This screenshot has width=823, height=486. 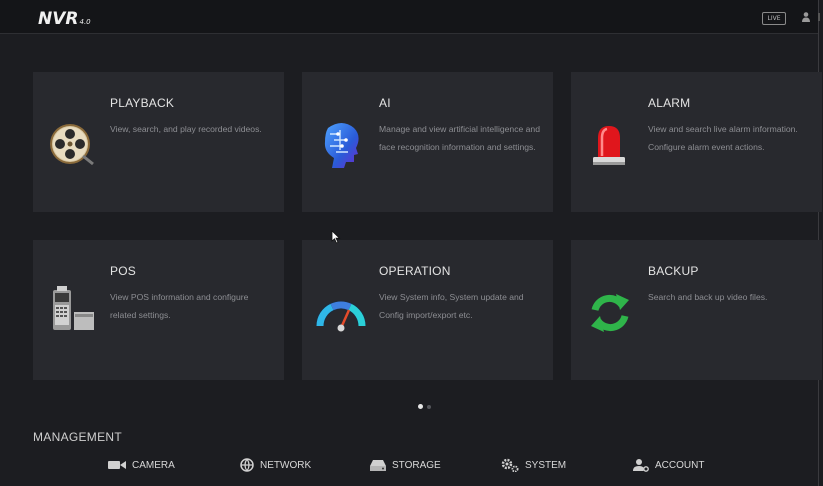 I want to click on tile-title: AI, so click(x=385, y=103).